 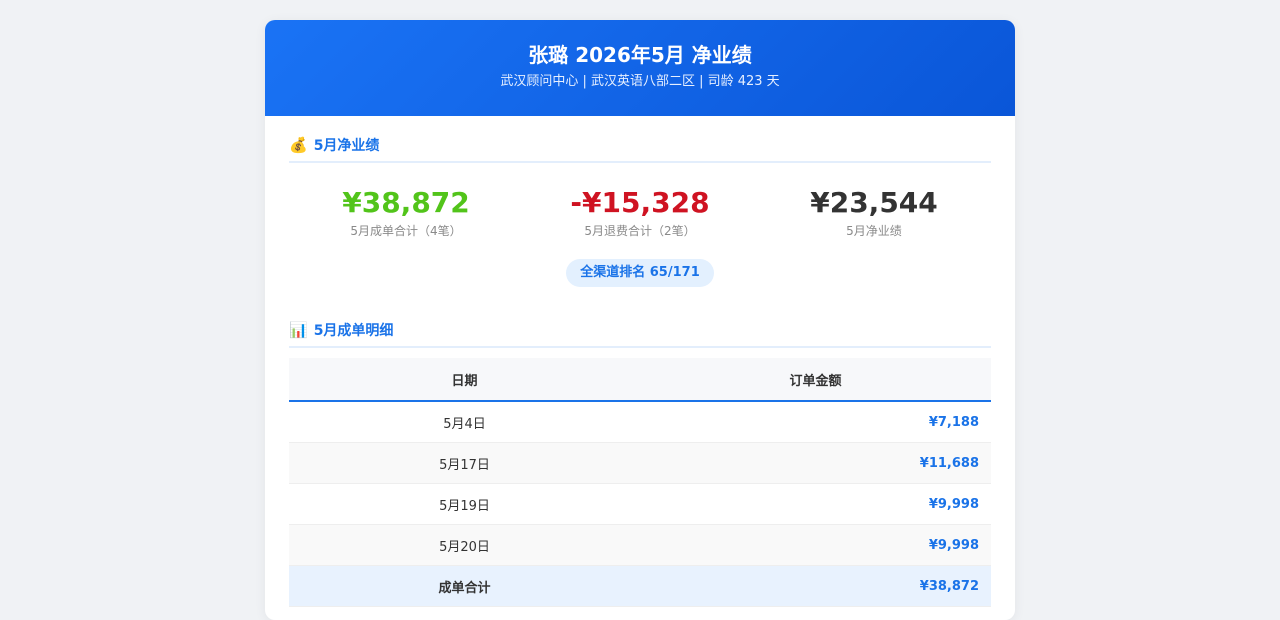 I want to click on details-title-label: 5月成单明细, so click(x=353, y=330).